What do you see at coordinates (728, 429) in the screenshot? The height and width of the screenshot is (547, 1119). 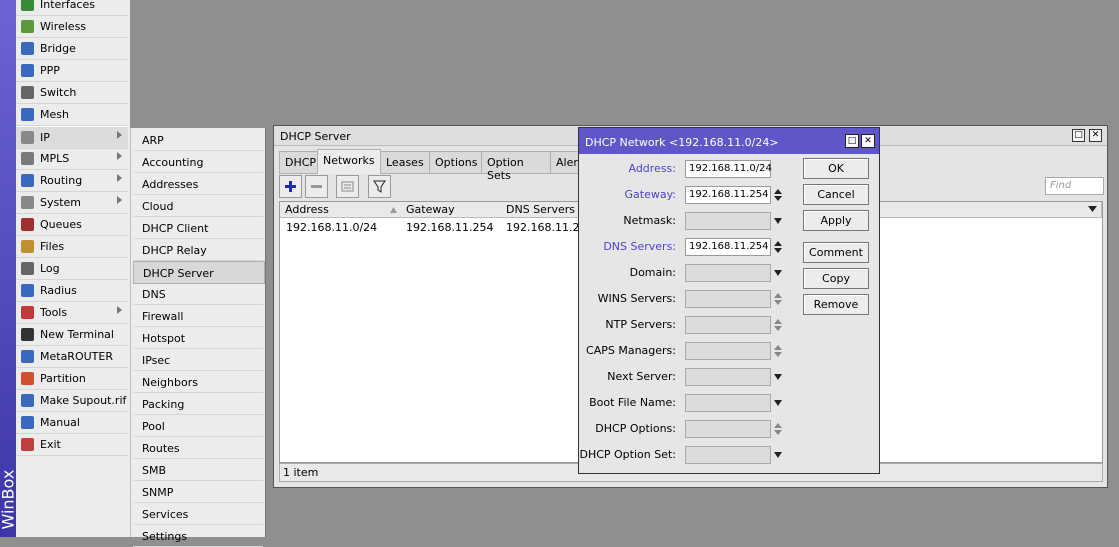 I see `dhcp-options-field` at bounding box center [728, 429].